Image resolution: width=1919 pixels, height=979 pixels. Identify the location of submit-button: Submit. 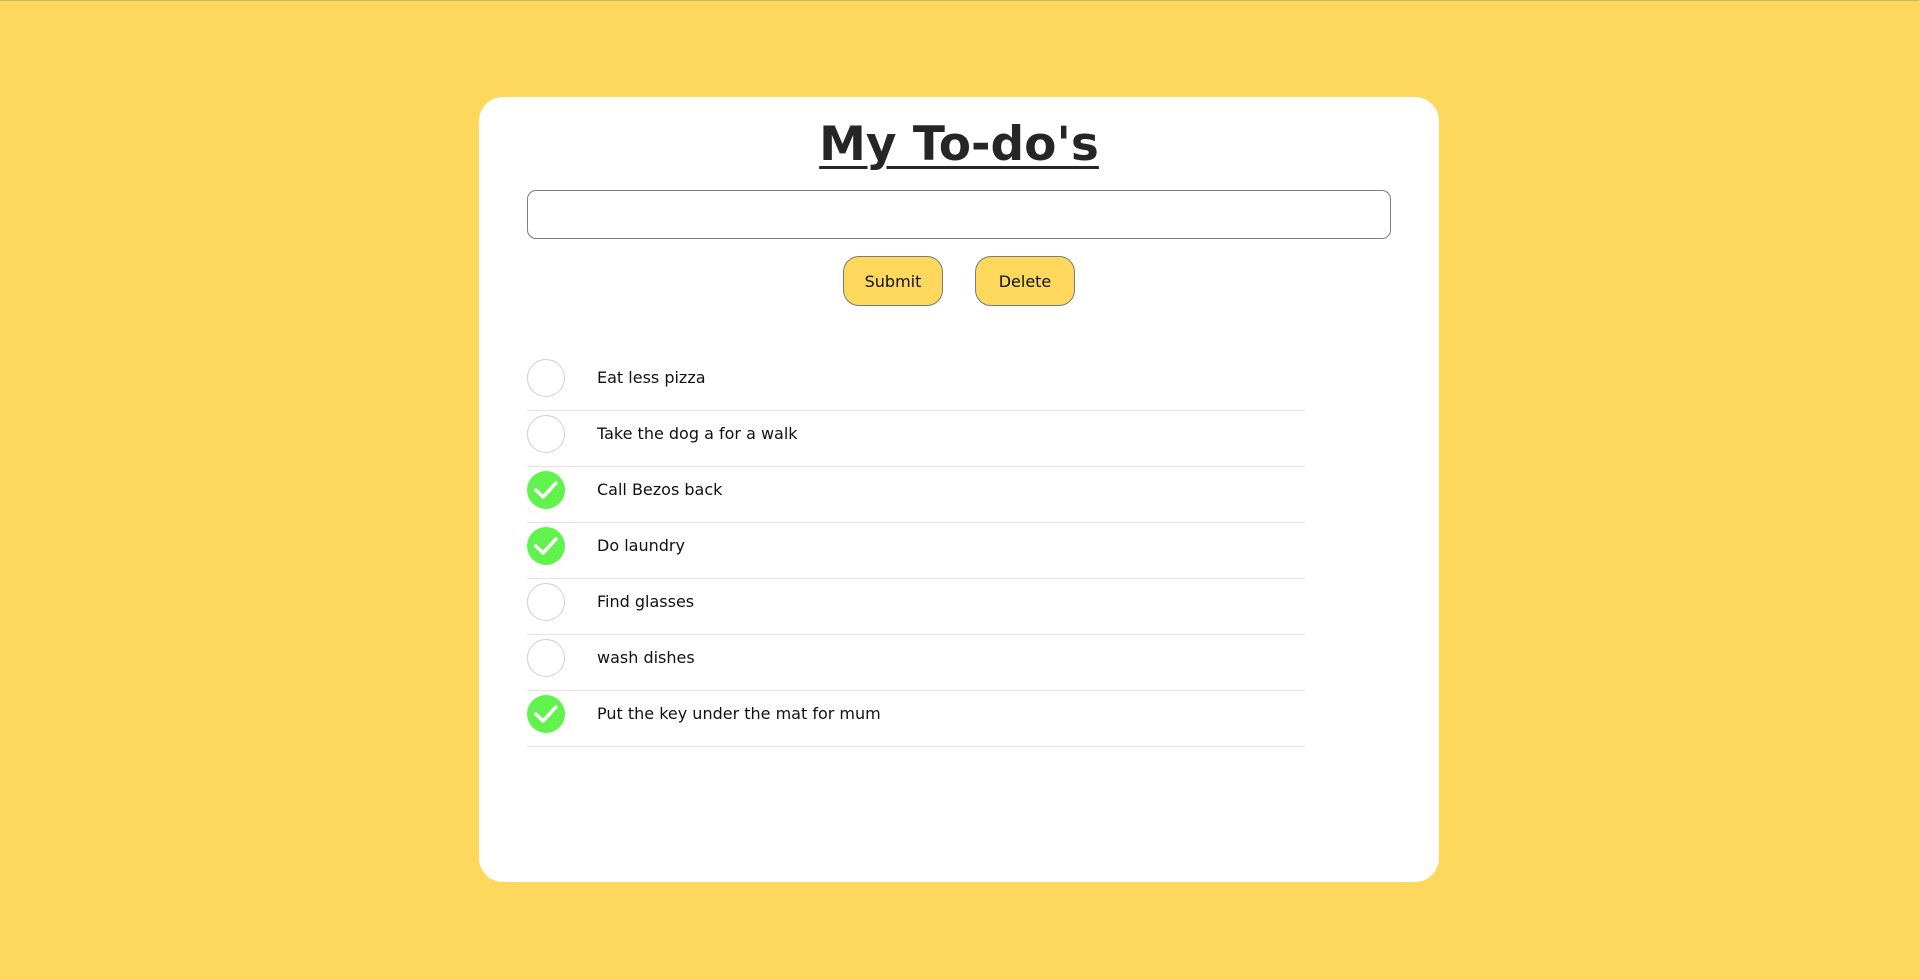
(893, 281).